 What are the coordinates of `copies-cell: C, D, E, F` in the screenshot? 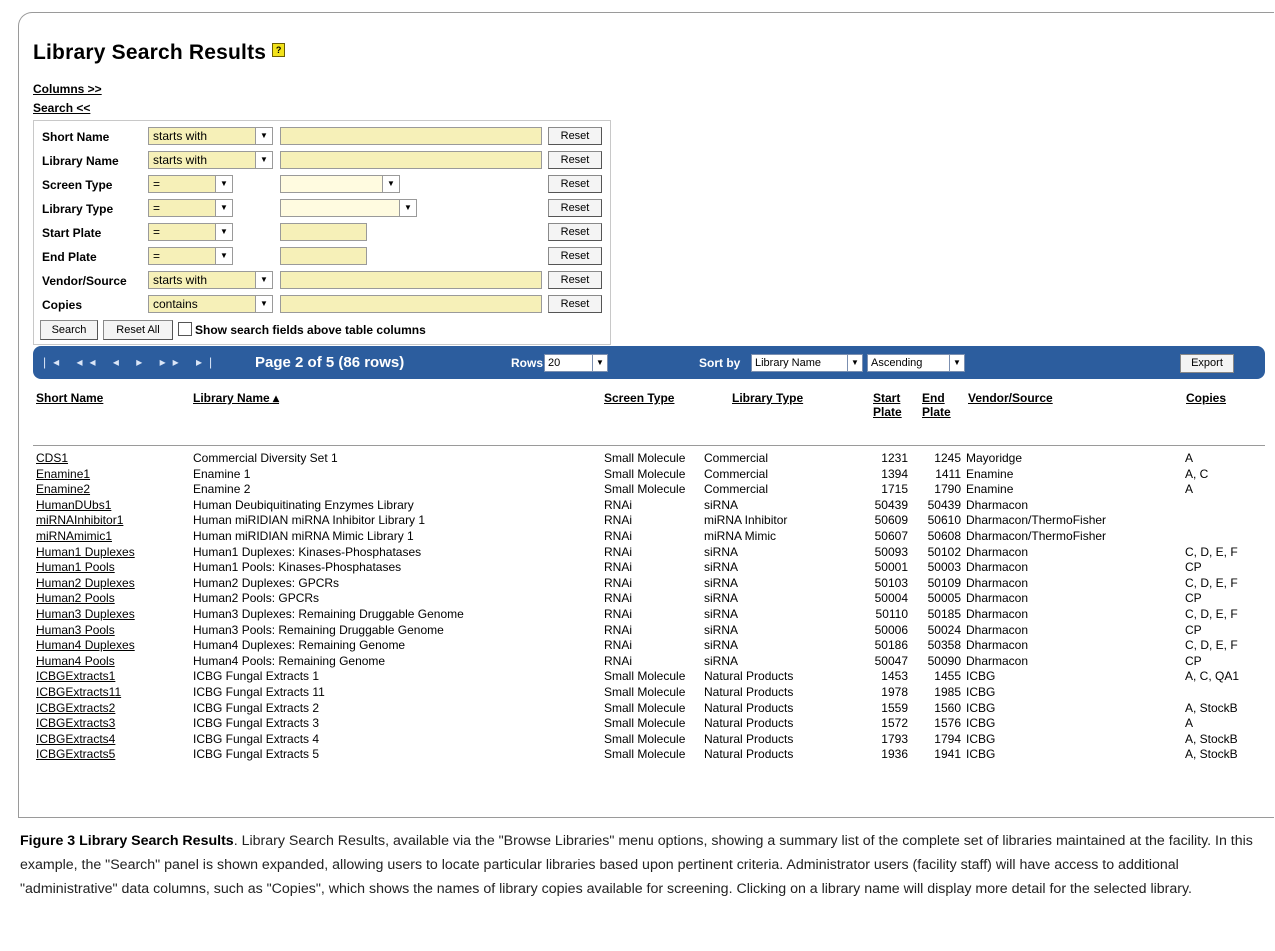 It's located at (1211, 551).